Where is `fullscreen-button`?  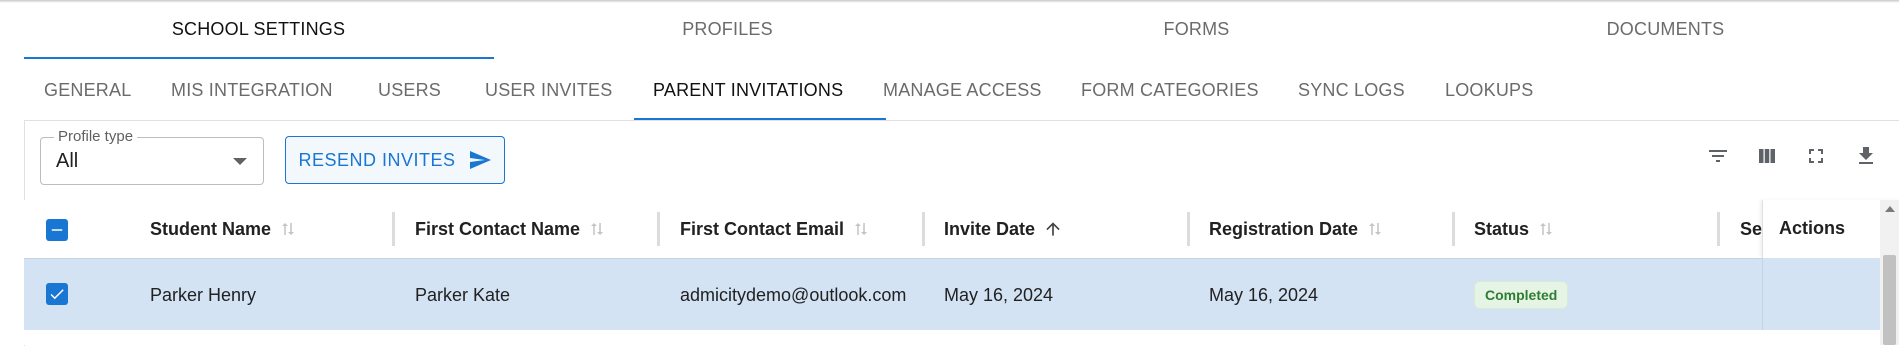 fullscreen-button is located at coordinates (1816, 156).